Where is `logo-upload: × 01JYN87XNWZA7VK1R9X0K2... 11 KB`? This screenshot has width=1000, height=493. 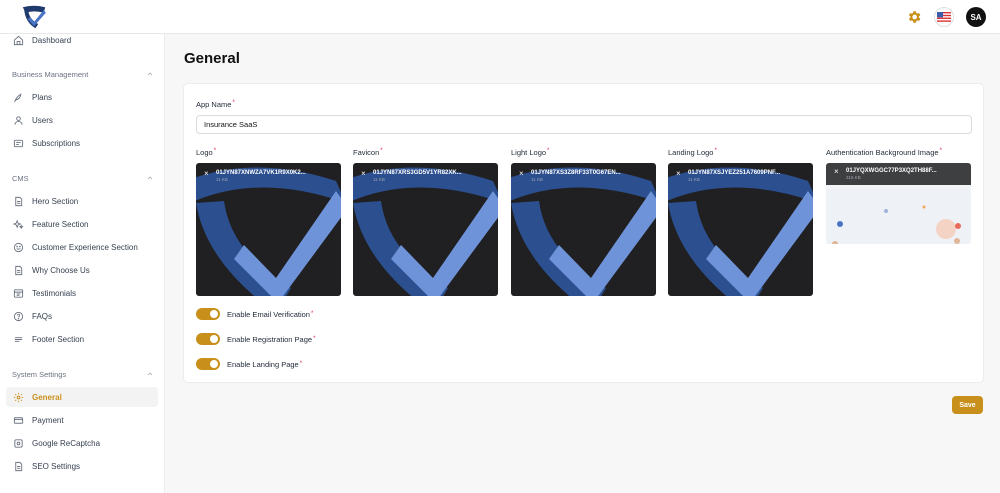 logo-upload: × 01JYN87XNWZA7VK1R9X0K2... 11 KB is located at coordinates (268, 229).